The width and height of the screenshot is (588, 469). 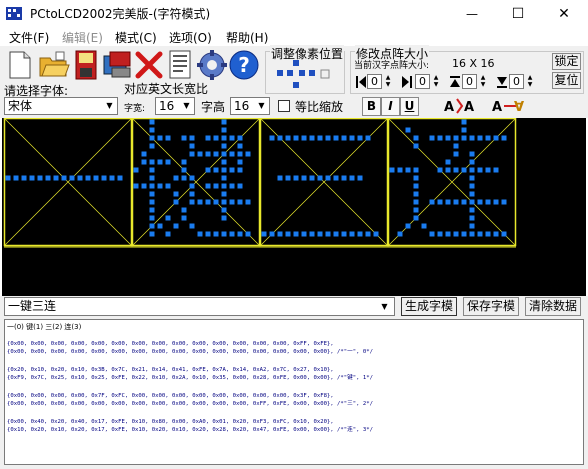 What do you see at coordinates (436, 81) in the screenshot?
I see `spin-right-arrows: ▲ ▼` at bounding box center [436, 81].